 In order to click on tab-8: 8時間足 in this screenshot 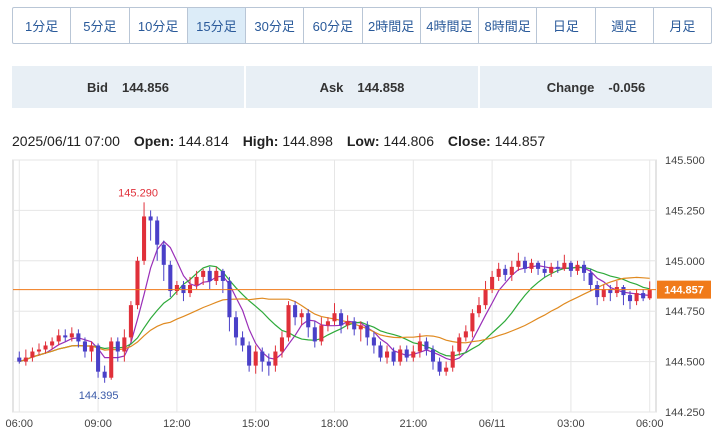, I will do `click(508, 25)`.